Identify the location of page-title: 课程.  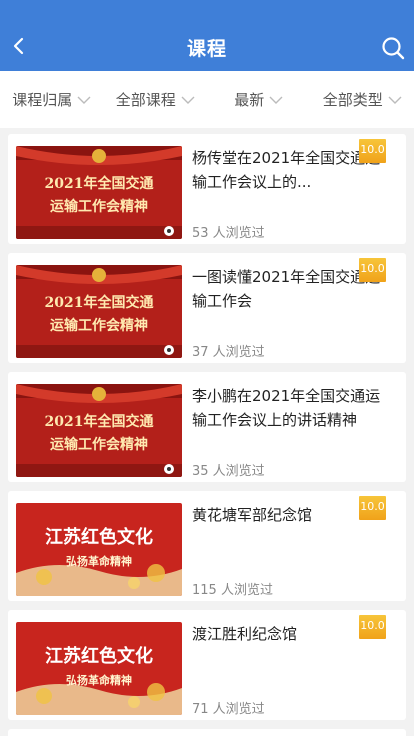
(206, 49).